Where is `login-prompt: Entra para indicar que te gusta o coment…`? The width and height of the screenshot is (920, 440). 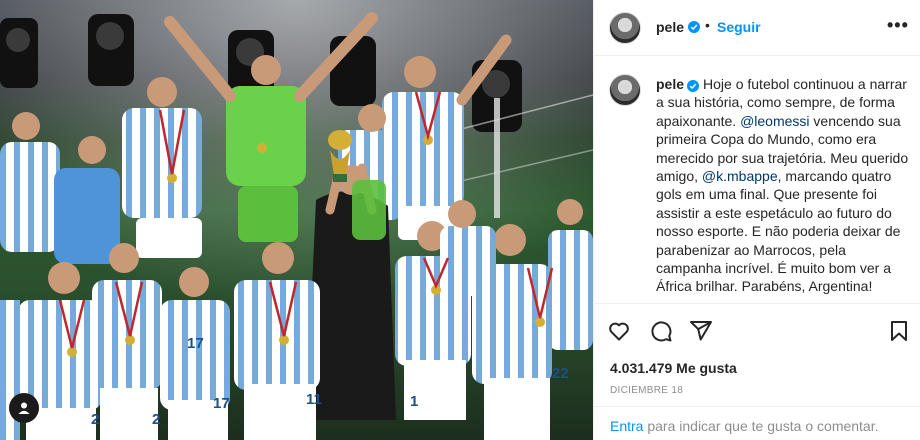 login-prompt: Entra para indicar que te gusta o coment… is located at coordinates (744, 426).